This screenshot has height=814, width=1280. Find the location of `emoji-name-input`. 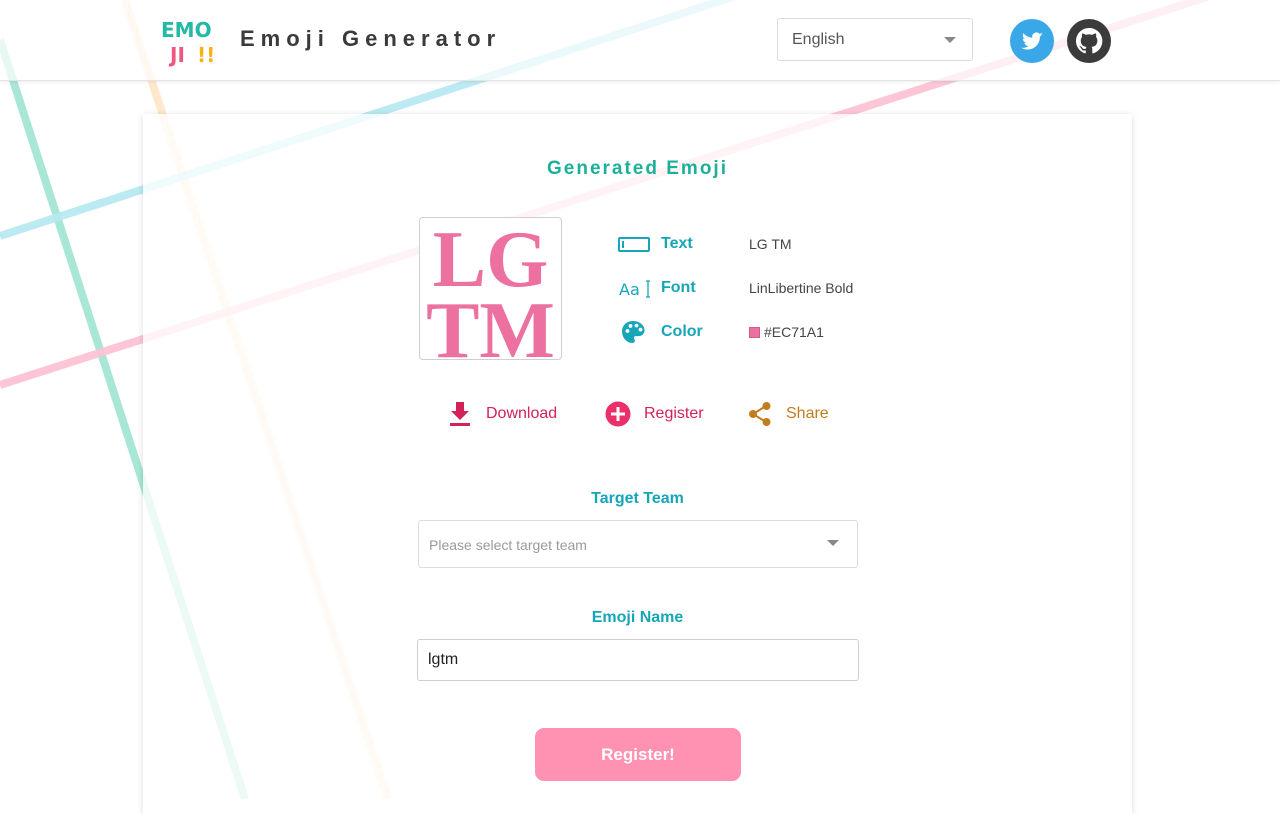

emoji-name-input is located at coordinates (638, 660).